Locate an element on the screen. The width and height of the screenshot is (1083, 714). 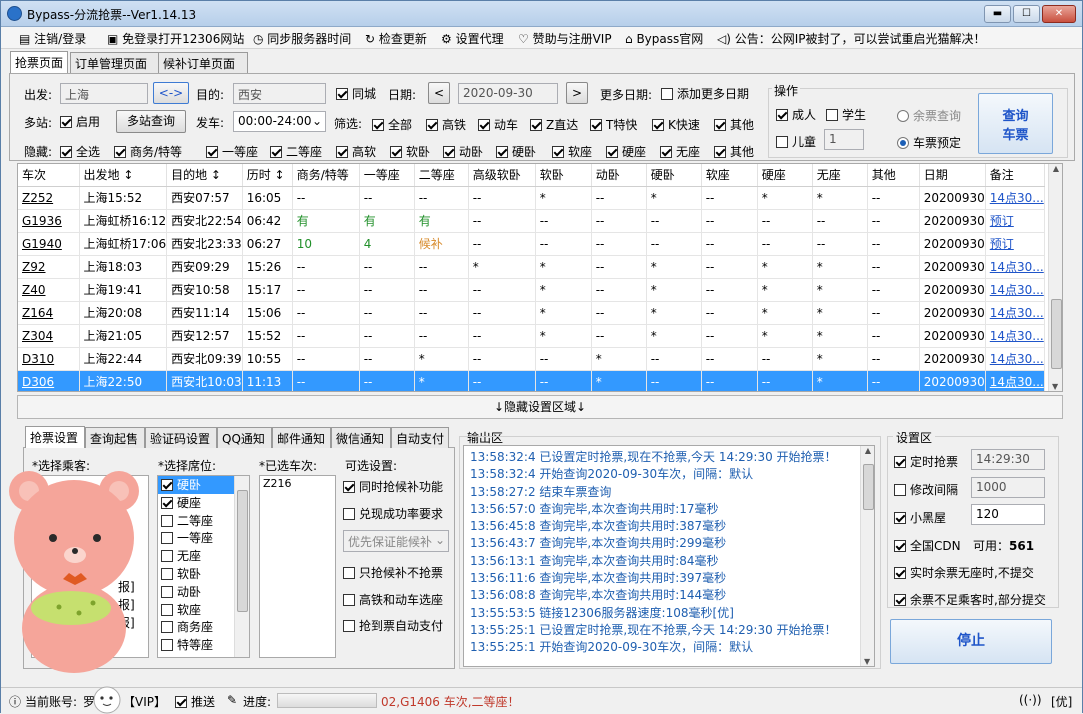
tab-mail: 邮件通知 is located at coordinates (301, 437).